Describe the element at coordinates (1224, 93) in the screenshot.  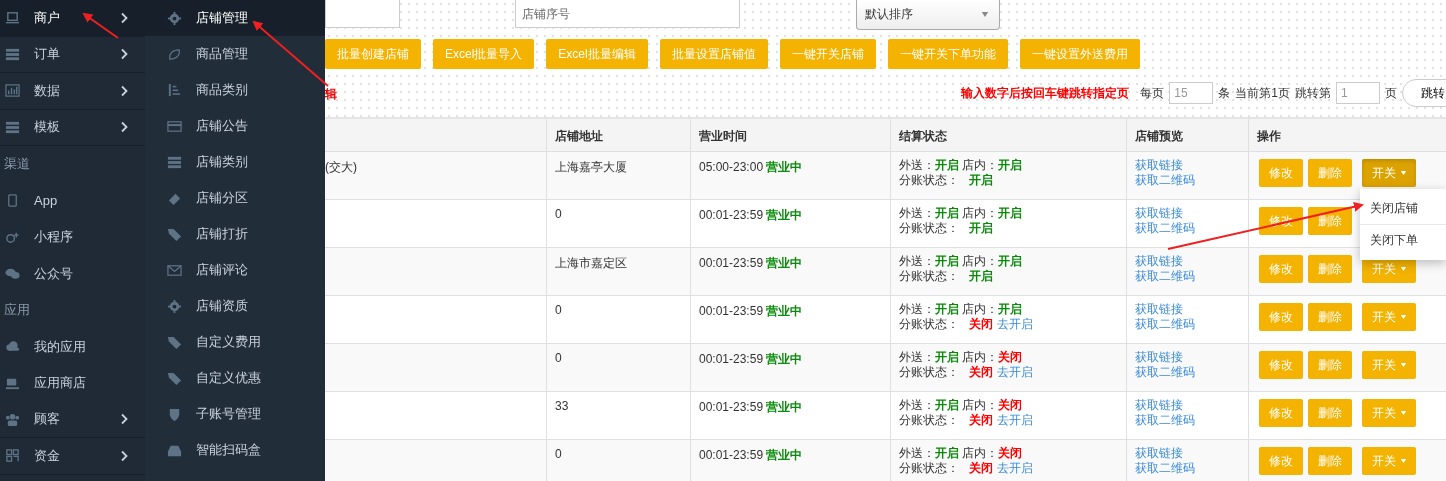
I see `per-page-unit: 条` at that location.